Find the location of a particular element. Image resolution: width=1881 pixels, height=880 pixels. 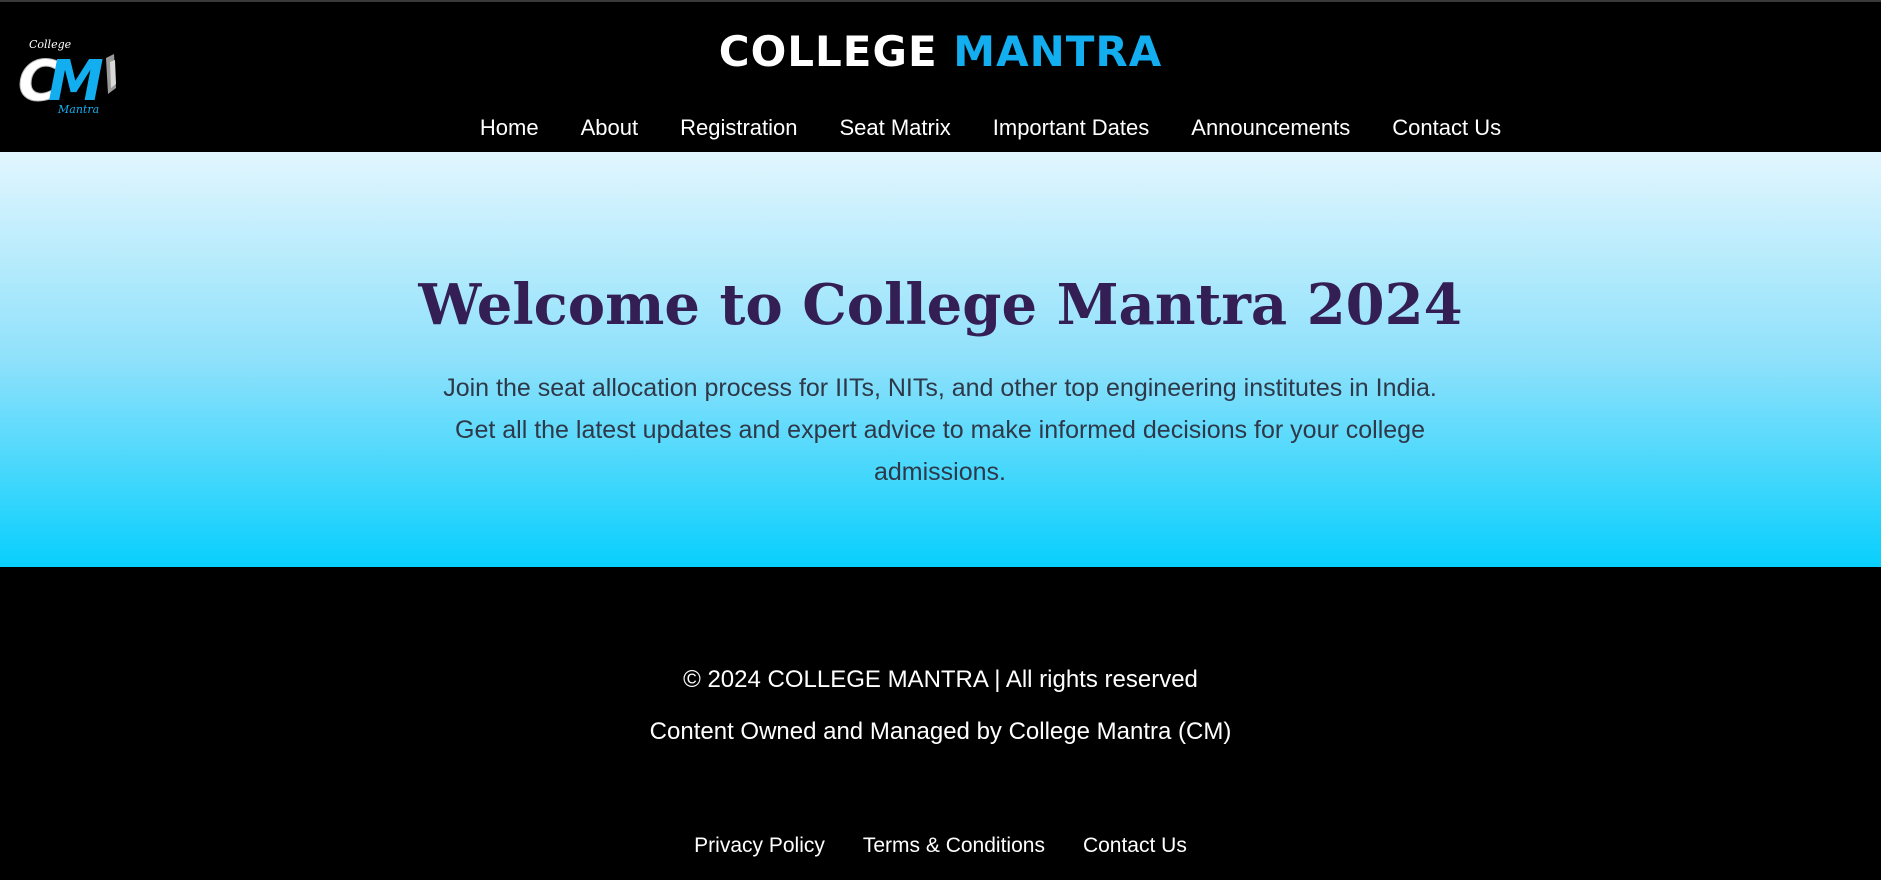

footer-link-contact-us: Contact Us is located at coordinates (1135, 846).